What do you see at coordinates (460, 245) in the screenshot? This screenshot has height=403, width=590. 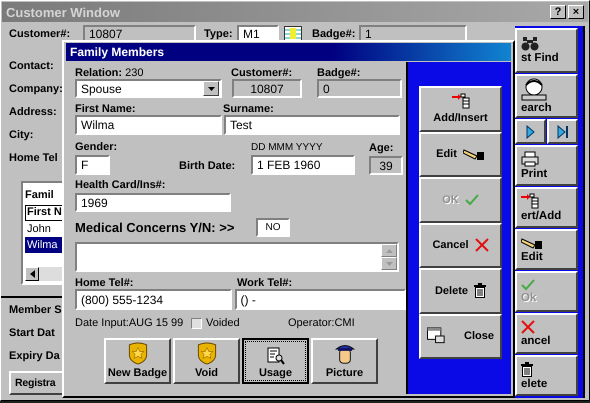 I see `side-button: Cancel` at bounding box center [460, 245].